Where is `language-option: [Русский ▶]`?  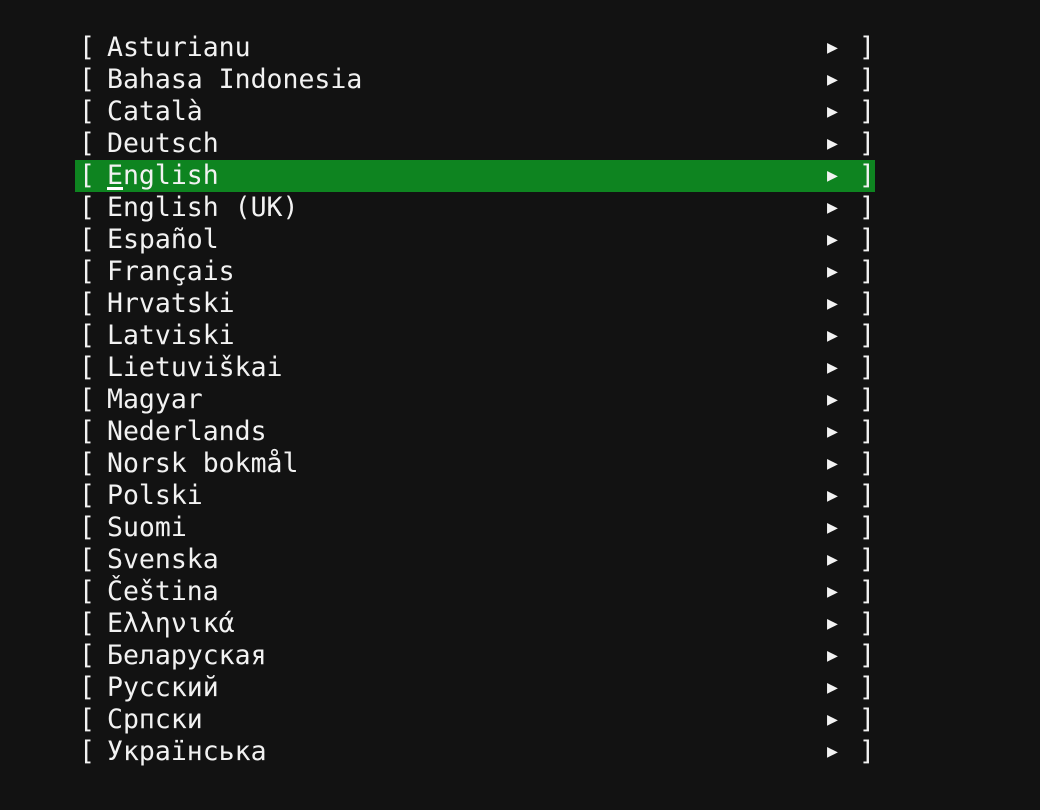
language-option: [Русский ▶] is located at coordinates (475, 688).